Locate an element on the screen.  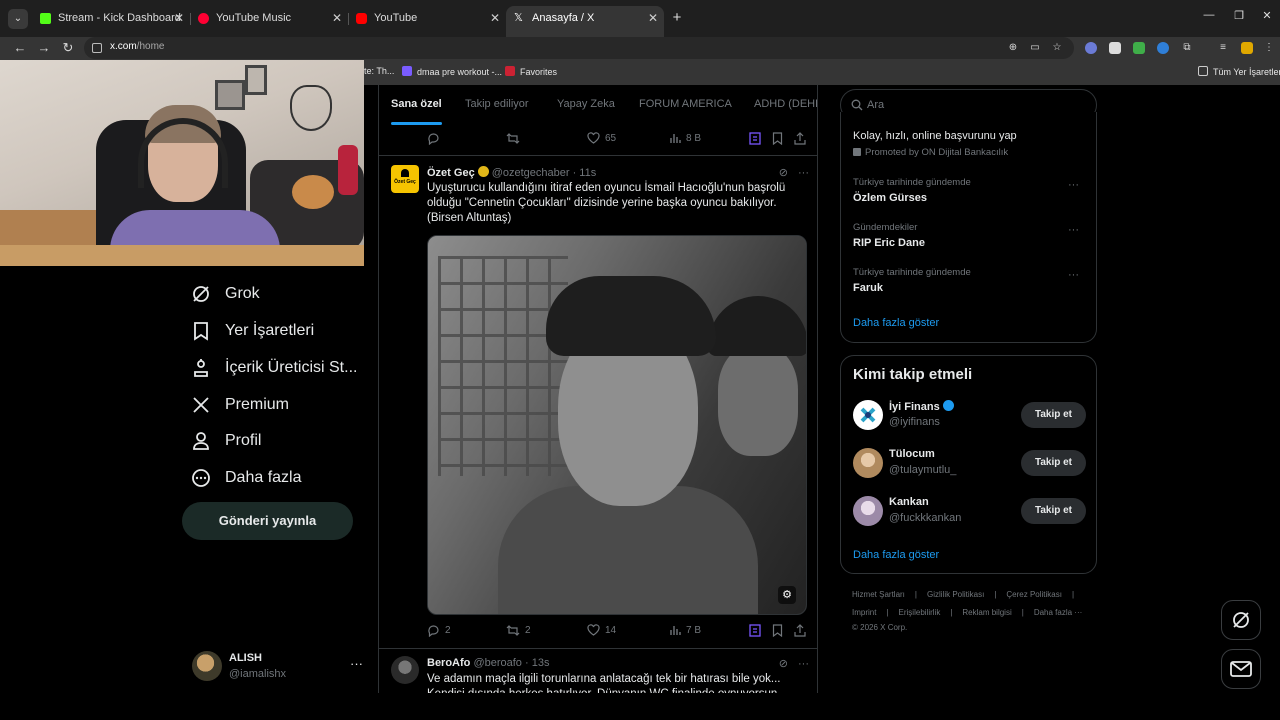
reply-button: 2 is located at coordinates (439, 630).